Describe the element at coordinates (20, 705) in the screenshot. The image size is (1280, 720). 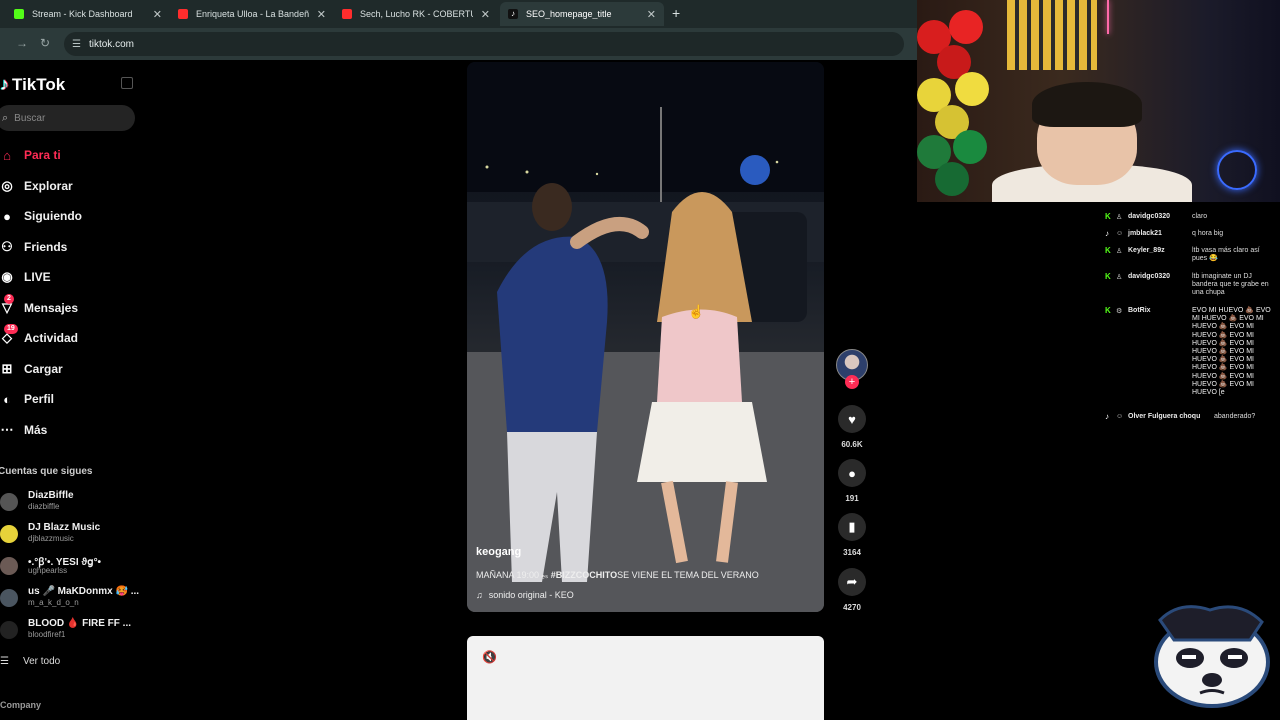
I see `footer-company: Company` at that location.